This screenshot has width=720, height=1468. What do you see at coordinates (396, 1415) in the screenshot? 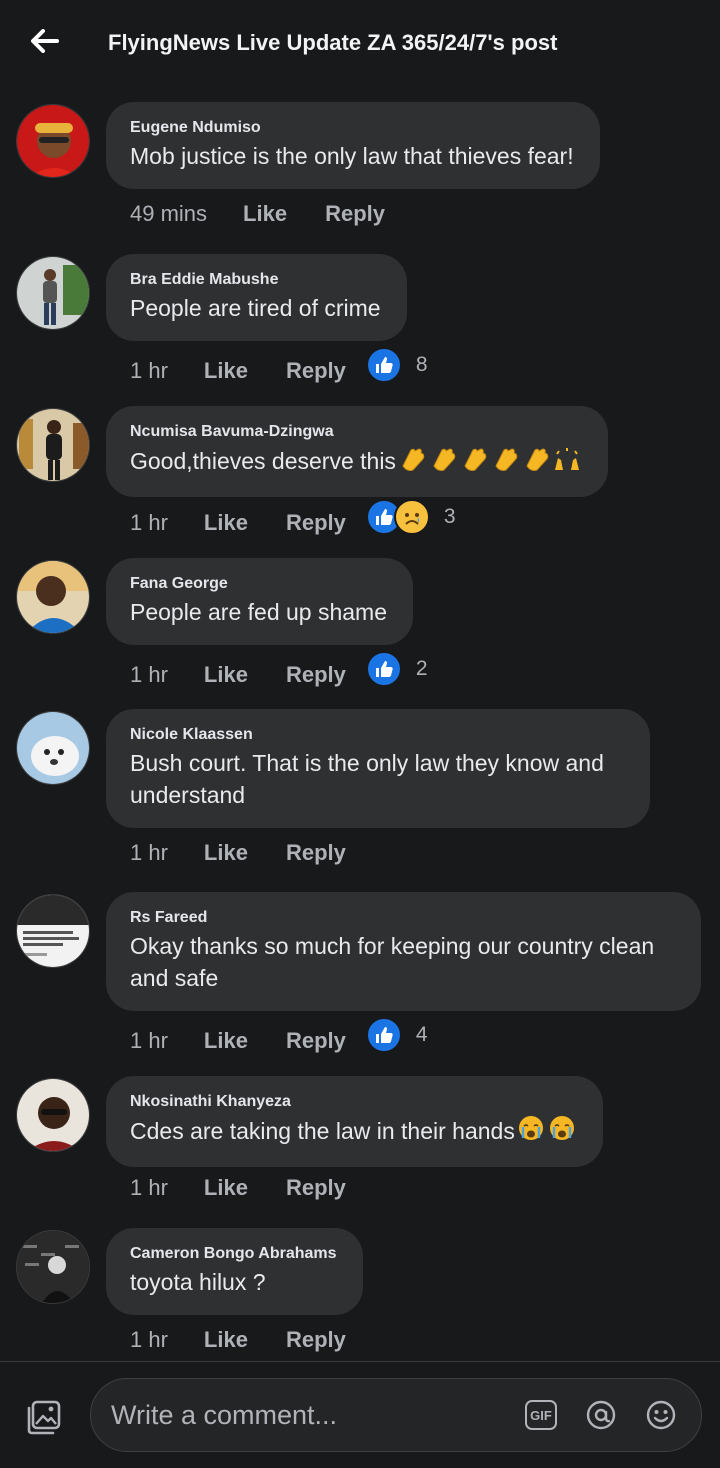
I see `comment-input: Write a comment... GIF` at bounding box center [396, 1415].